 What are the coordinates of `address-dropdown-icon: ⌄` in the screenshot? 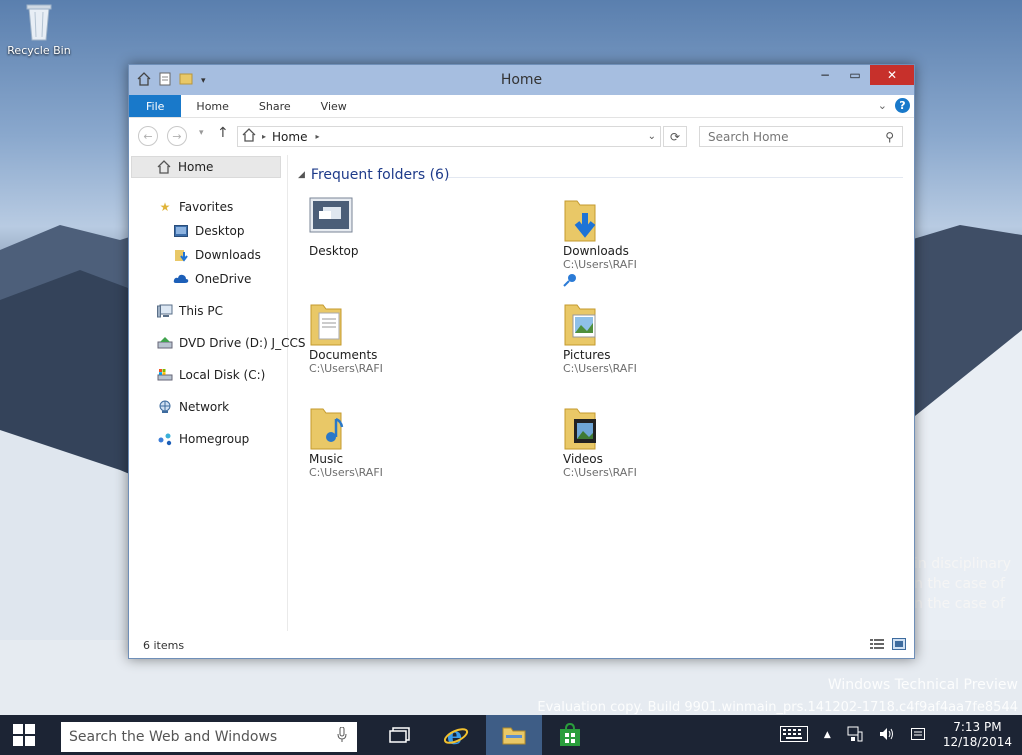 It's located at (652, 136).